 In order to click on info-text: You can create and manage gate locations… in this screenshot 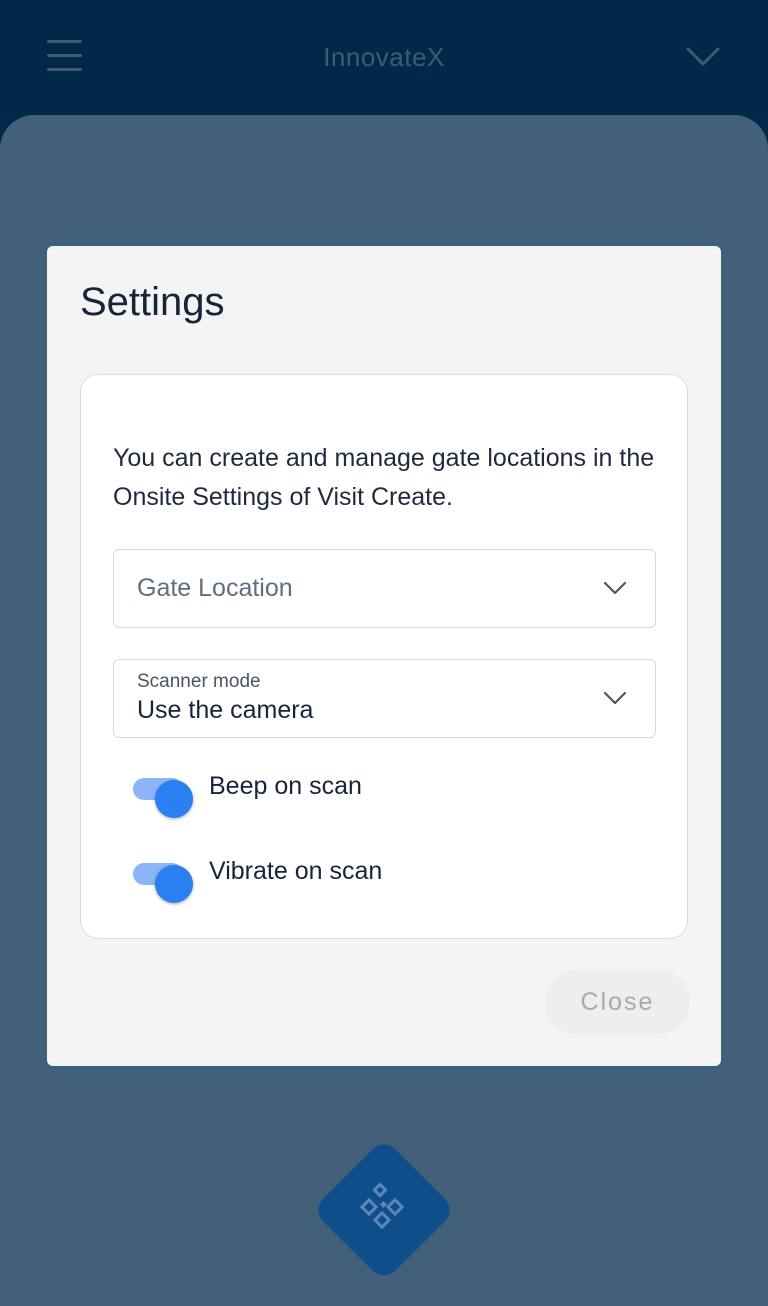, I will do `click(384, 477)`.